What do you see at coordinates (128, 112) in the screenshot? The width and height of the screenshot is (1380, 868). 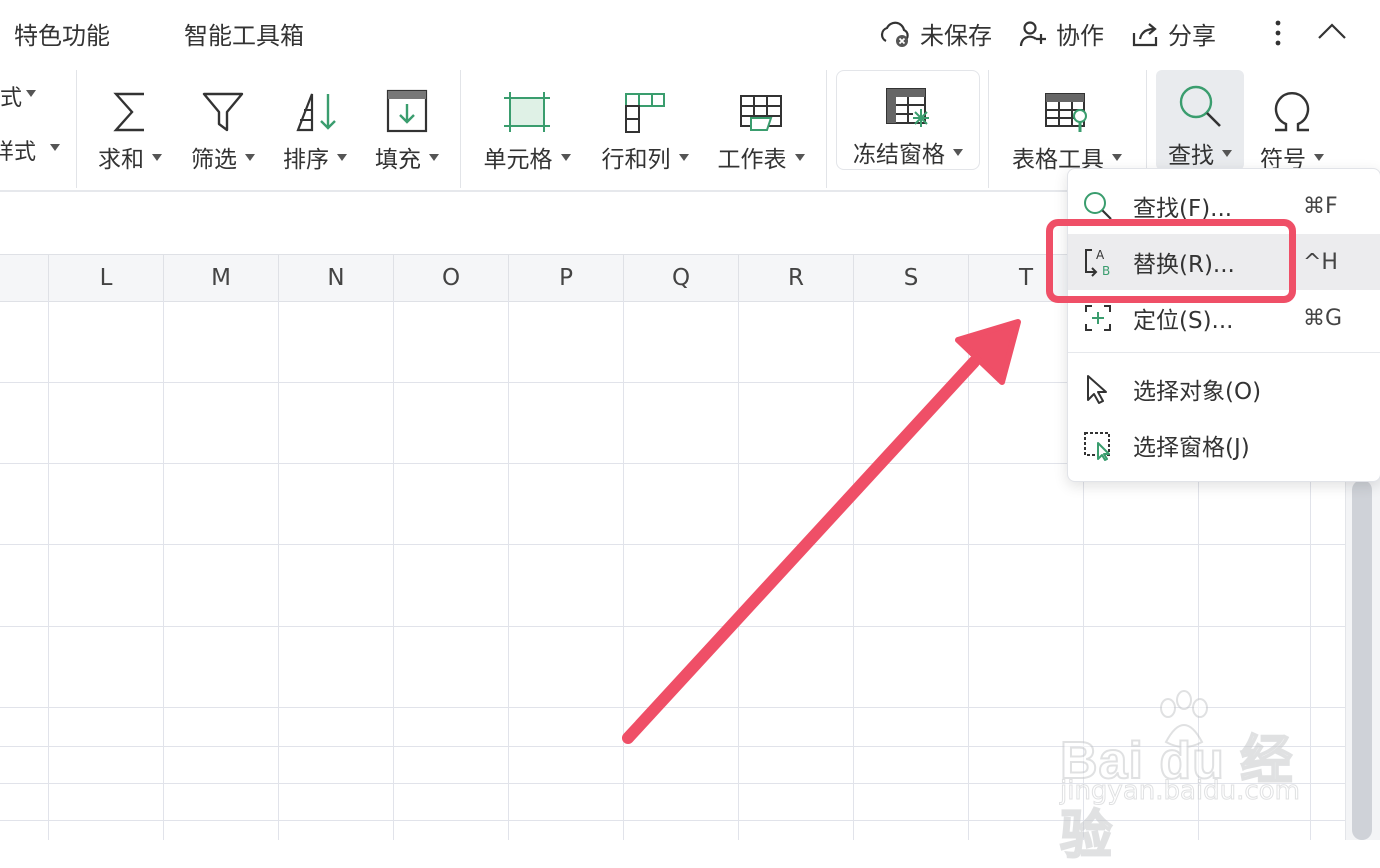 I see `sigma-icon` at bounding box center [128, 112].